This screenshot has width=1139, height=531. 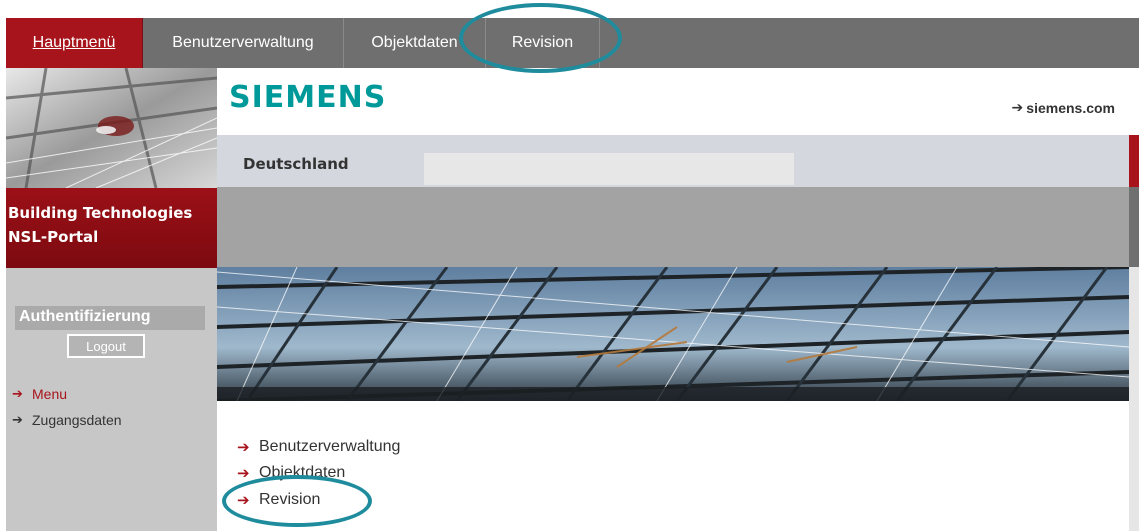 I want to click on main-link-benutzerverwaltung: ➔ Benutzerverwaltung, so click(x=318, y=447).